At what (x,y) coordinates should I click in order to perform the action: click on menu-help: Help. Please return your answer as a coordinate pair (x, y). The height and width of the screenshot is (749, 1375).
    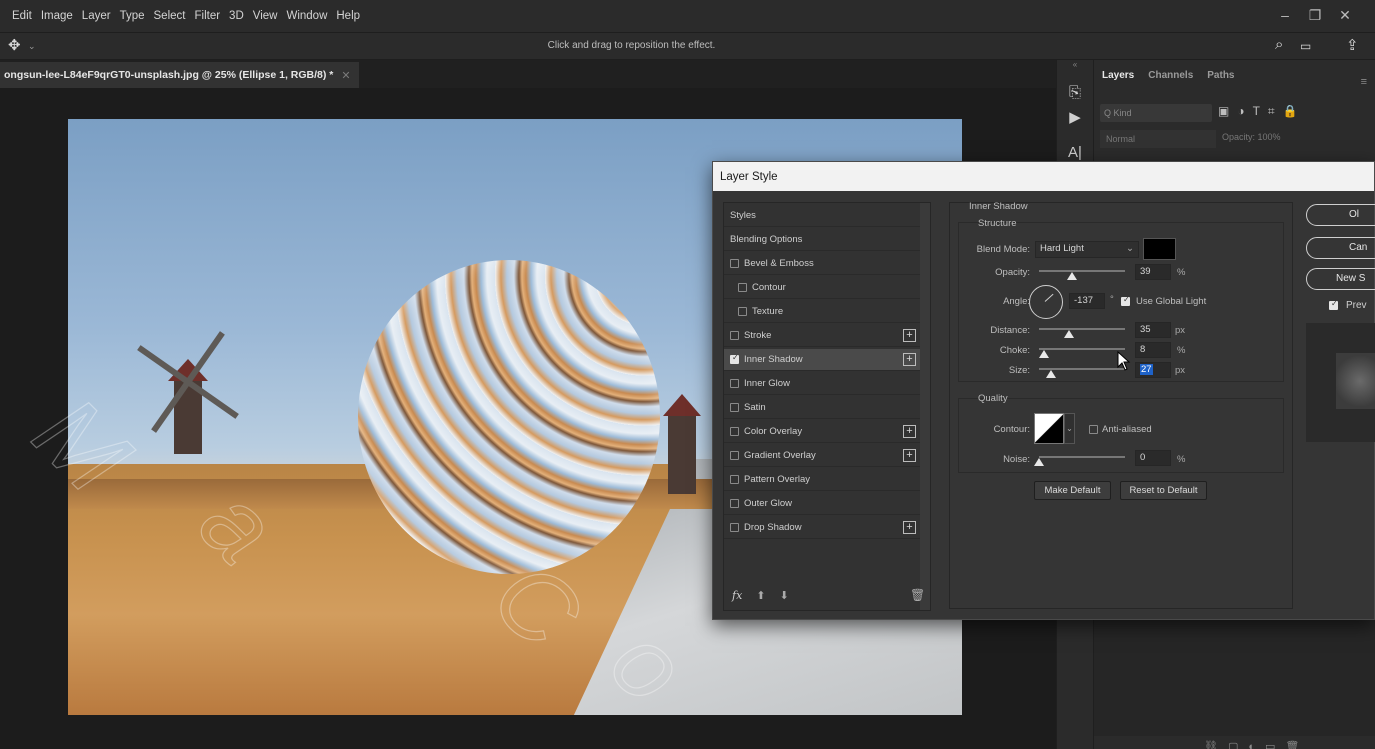
    Looking at the image, I should click on (348, 16).